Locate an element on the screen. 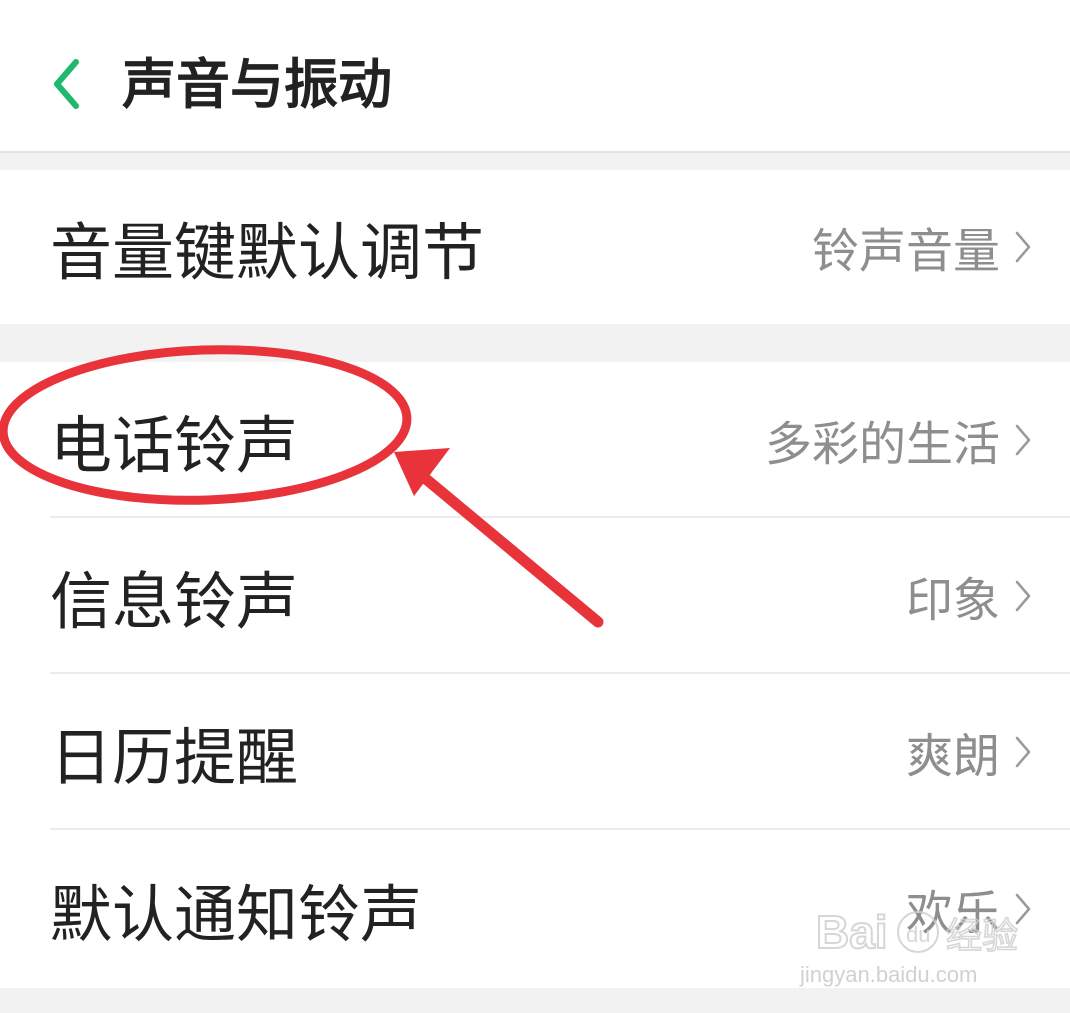 This screenshot has height=1013, width=1070. back-button is located at coordinates (66, 84).